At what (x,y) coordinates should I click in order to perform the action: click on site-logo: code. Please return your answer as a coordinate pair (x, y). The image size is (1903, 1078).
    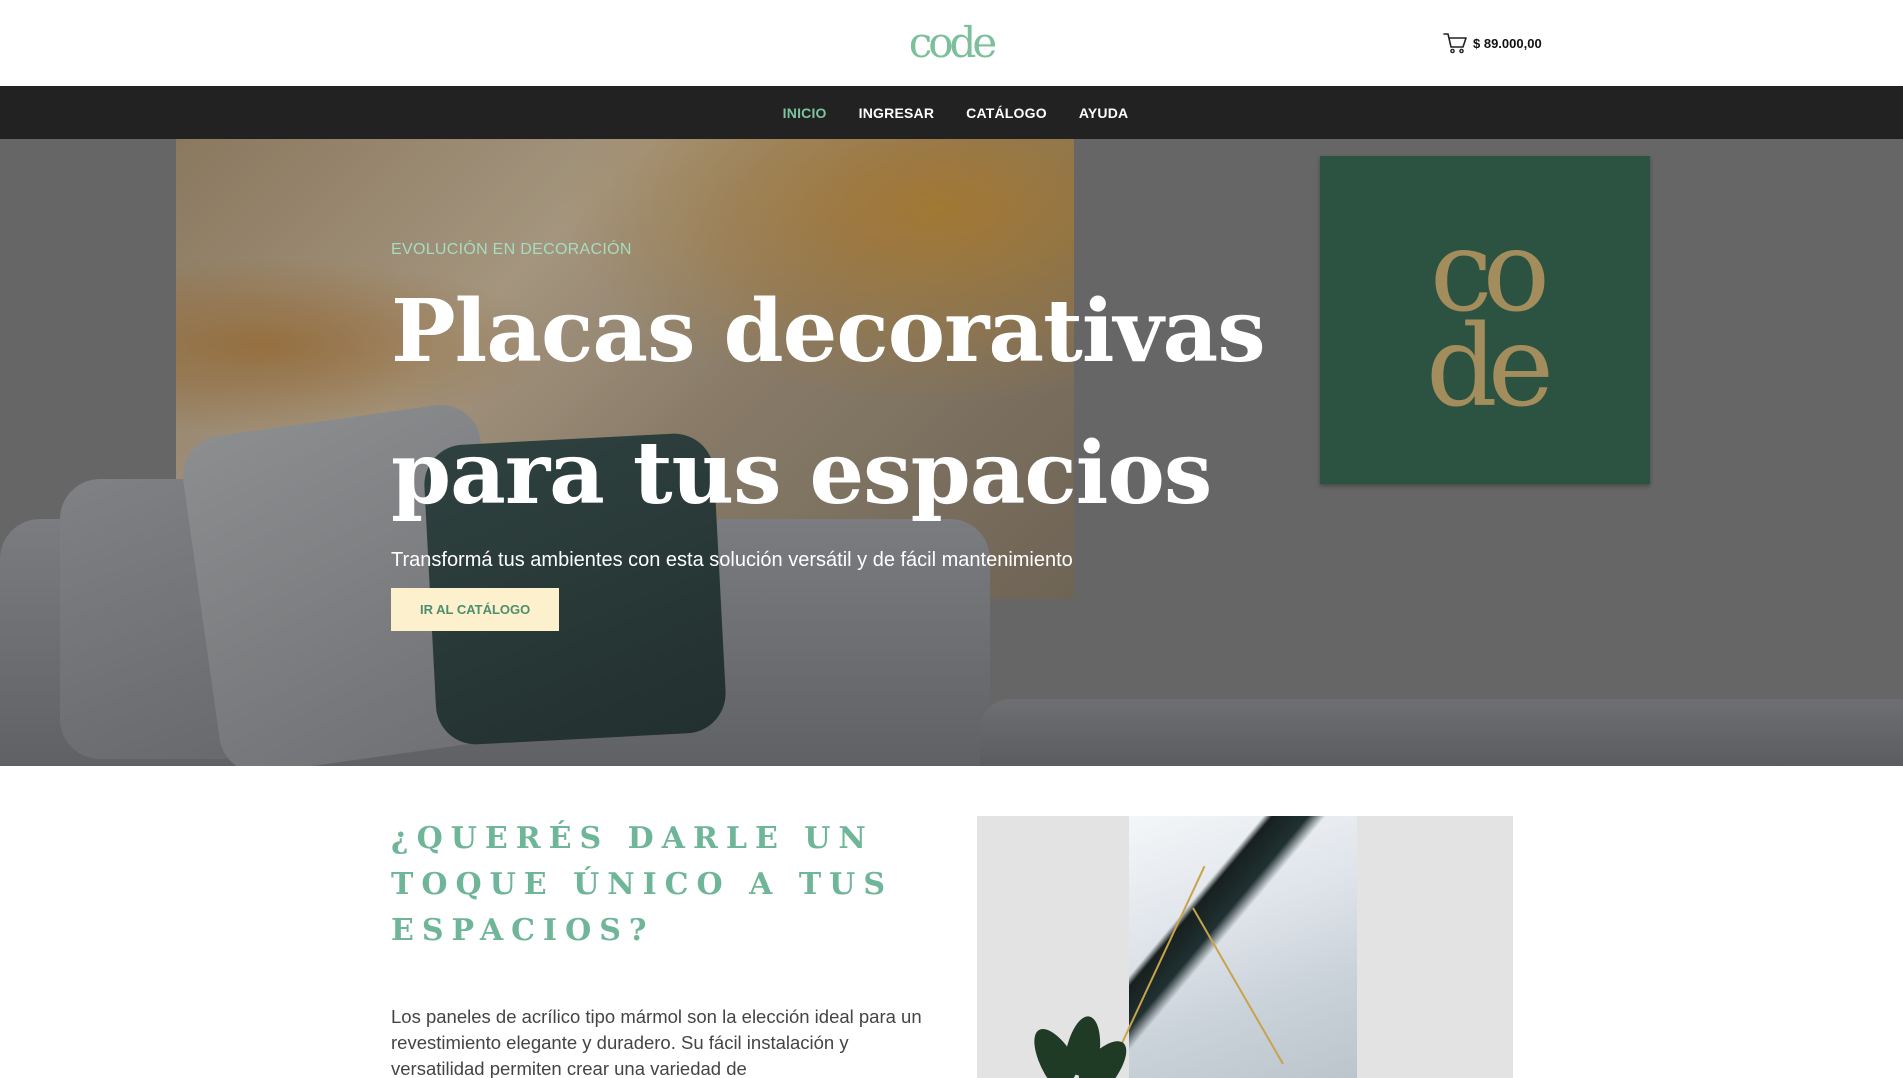
    Looking at the image, I should click on (951, 43).